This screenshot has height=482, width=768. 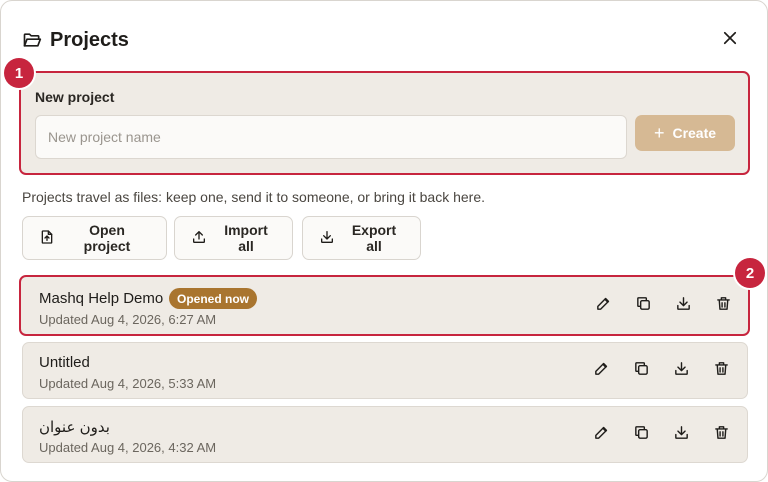 I want to click on folder-open-icon, so click(x=32, y=40).